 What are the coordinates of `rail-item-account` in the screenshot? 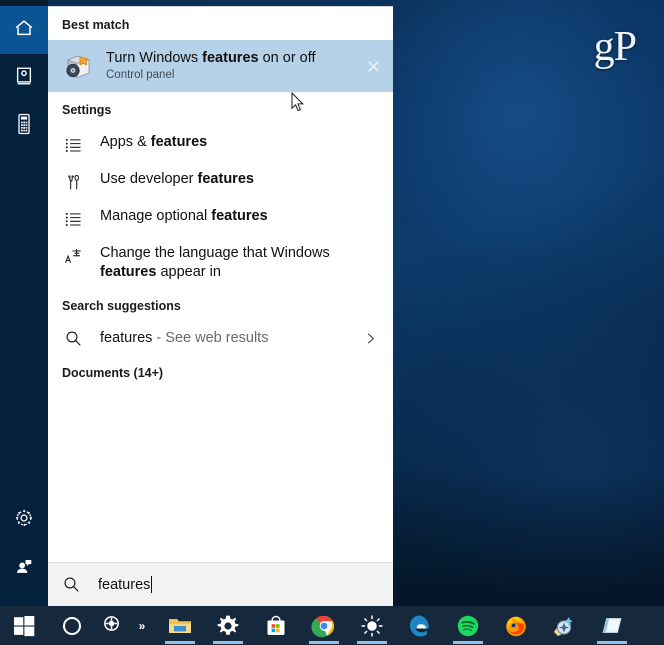 It's located at (24, 568).